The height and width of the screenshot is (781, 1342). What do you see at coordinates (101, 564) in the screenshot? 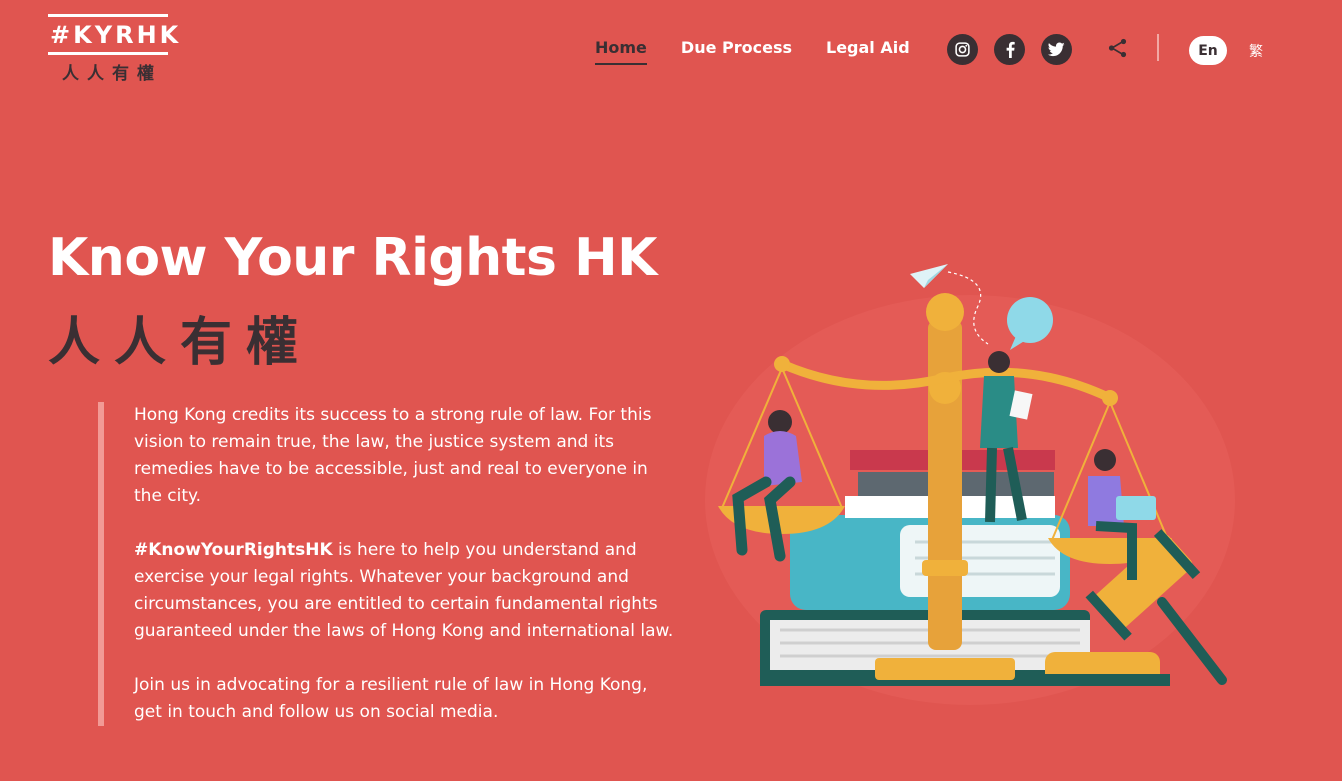
I see `quote-bar` at bounding box center [101, 564].